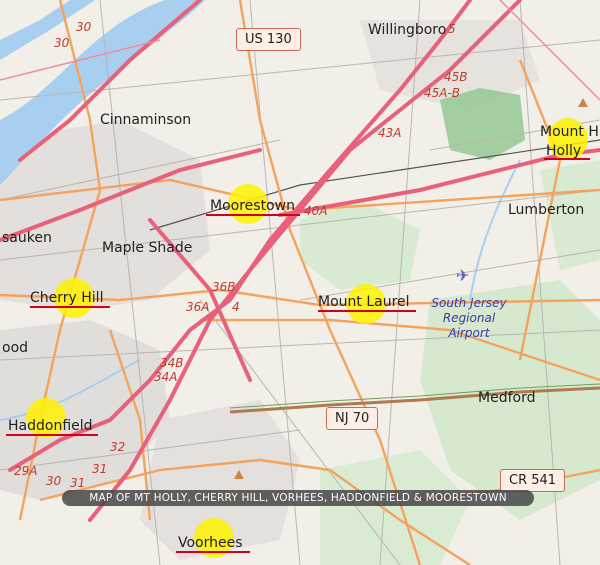 The width and height of the screenshot is (600, 565). I want to click on place-label-lumberton: Lumberton, so click(546, 210).